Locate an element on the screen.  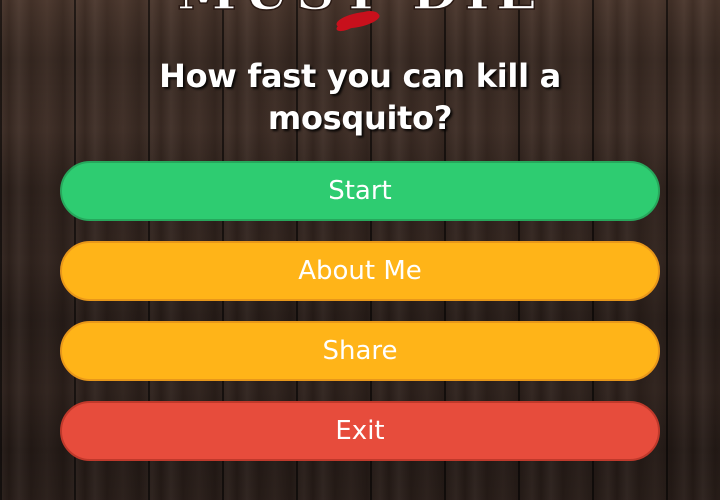
share-button: Share is located at coordinates (360, 351).